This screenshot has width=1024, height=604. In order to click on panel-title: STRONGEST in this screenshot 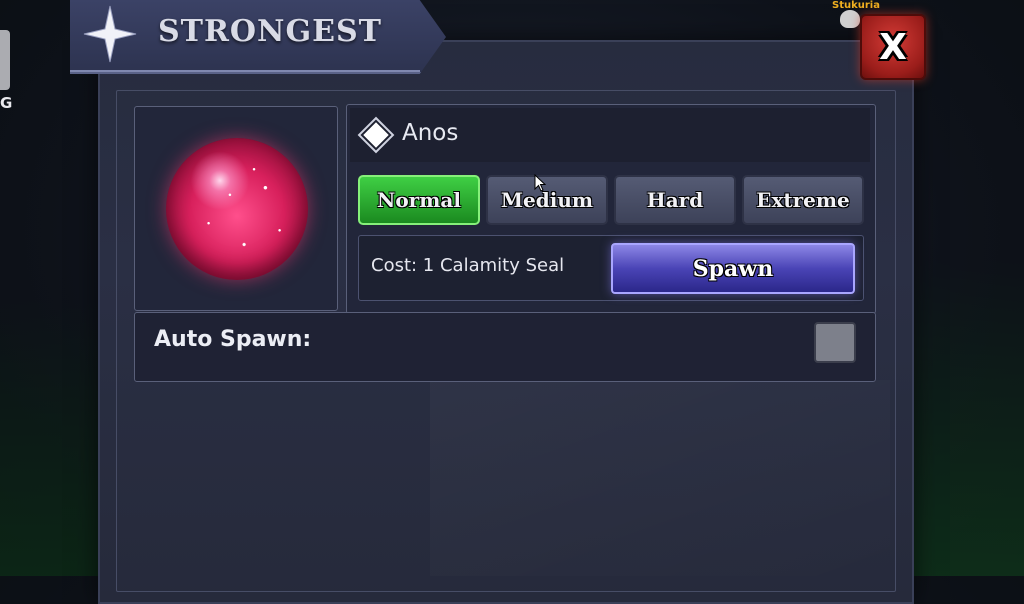, I will do `click(270, 31)`.